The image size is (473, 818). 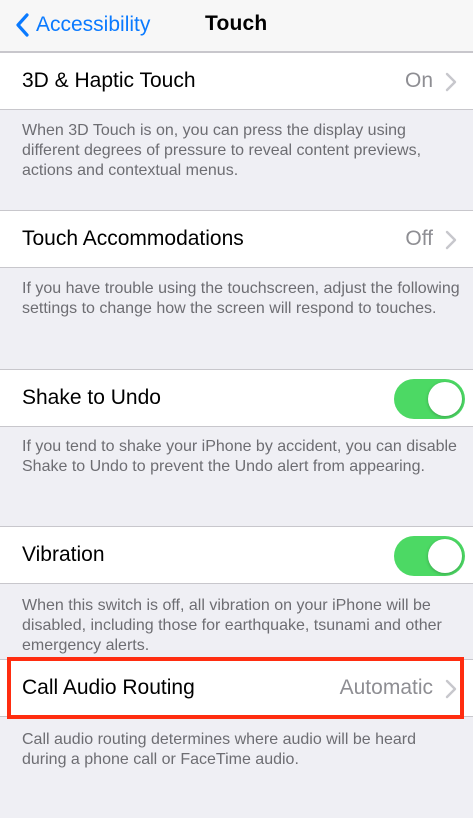 I want to click on shake-to-undo-toggle, so click(x=429, y=399).